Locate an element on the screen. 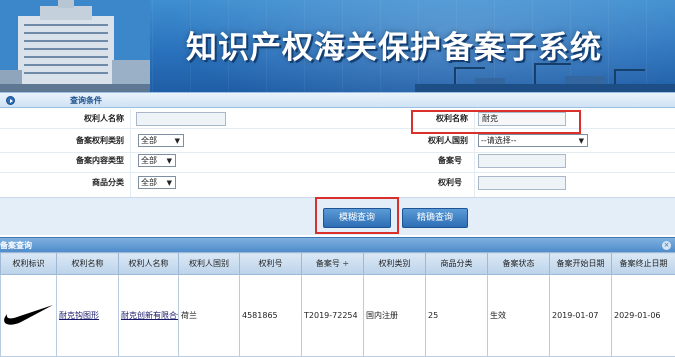 This screenshot has width=675, height=357. search-section-title: 查询条件 is located at coordinates (86, 100).